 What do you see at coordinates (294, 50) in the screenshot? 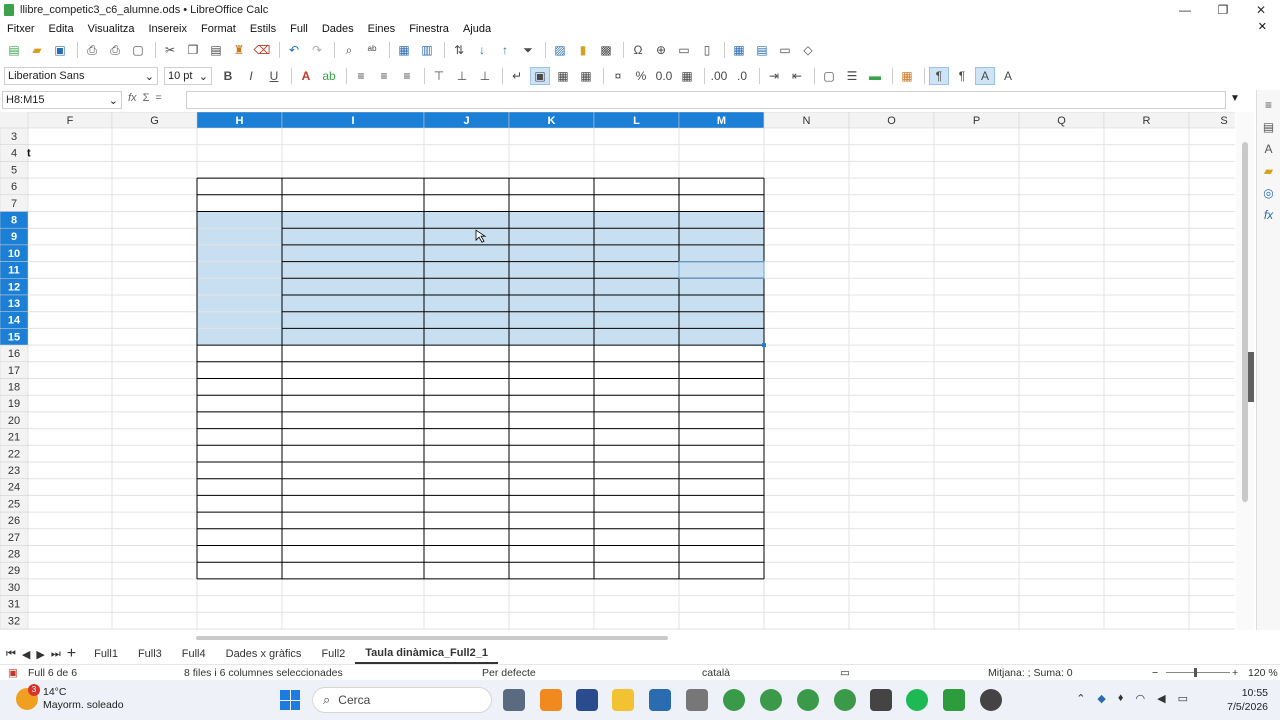
I see `undo-icon: ↶` at bounding box center [294, 50].